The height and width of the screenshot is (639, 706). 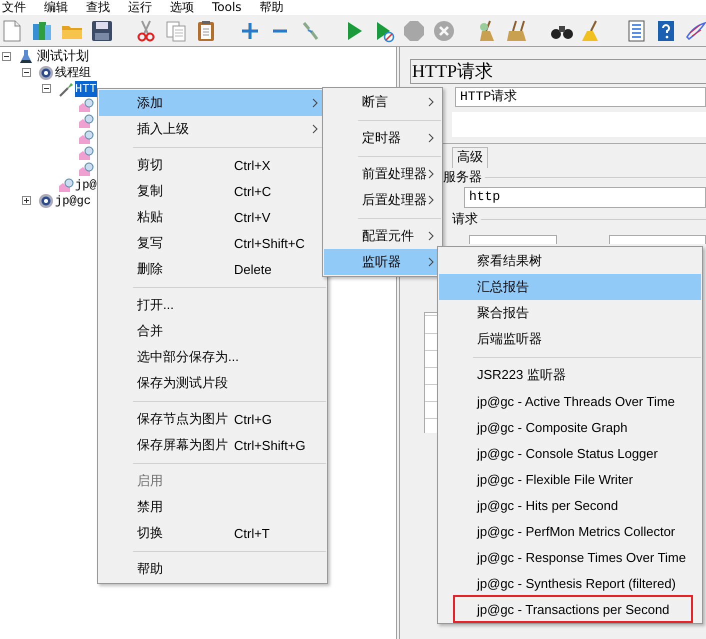 I want to click on tree-node: 线程组, so click(x=73, y=73).